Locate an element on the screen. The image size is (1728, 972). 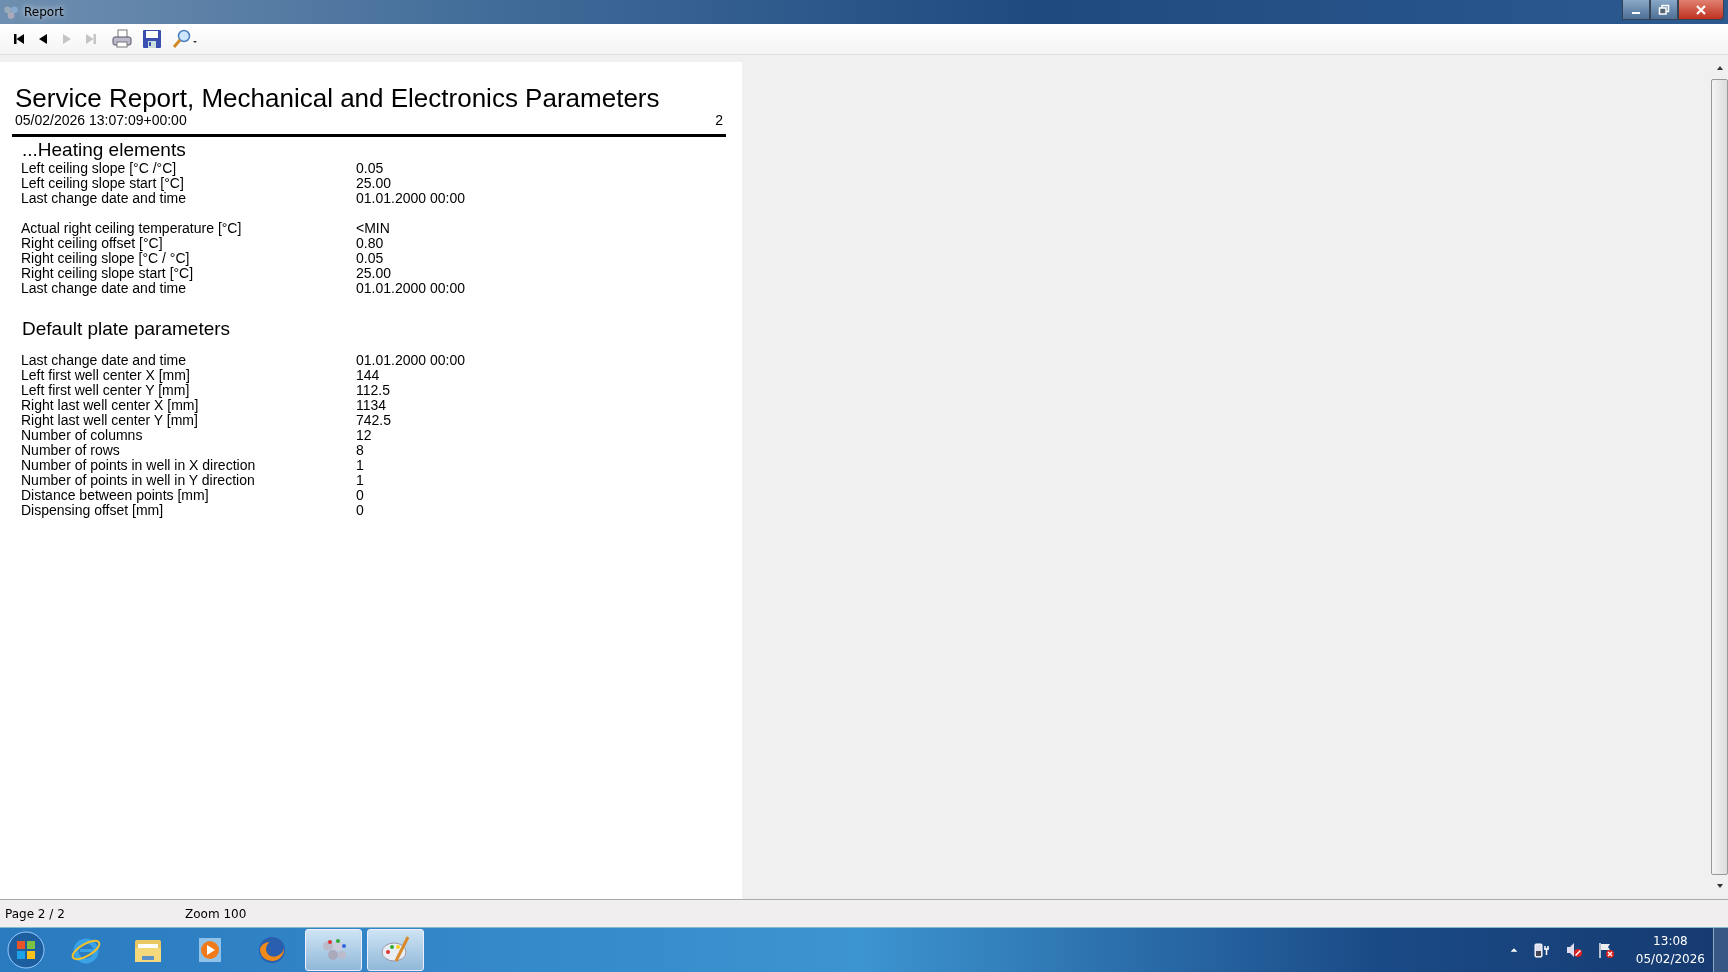
close-icon is located at coordinates (1701, 9).